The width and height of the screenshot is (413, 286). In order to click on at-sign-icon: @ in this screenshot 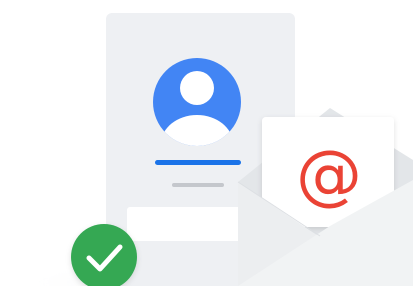, I will do `click(329, 174)`.